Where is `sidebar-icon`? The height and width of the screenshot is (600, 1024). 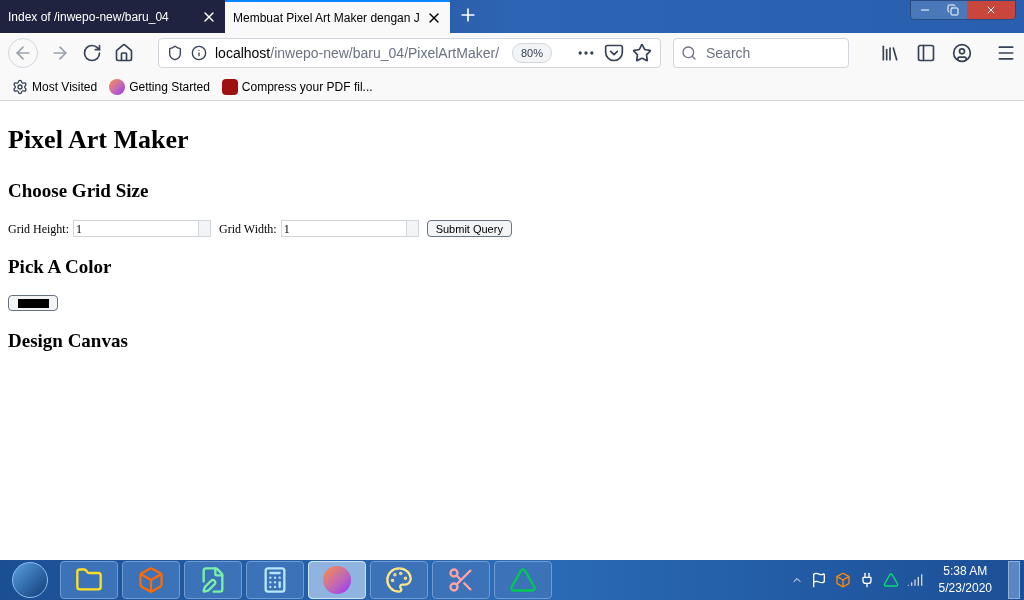
sidebar-icon is located at coordinates (926, 53).